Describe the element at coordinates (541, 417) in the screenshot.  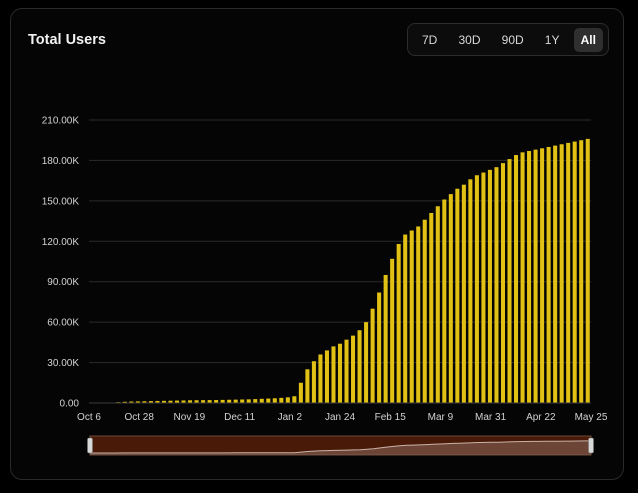
I see `x-tick-label: Apr 22` at that location.